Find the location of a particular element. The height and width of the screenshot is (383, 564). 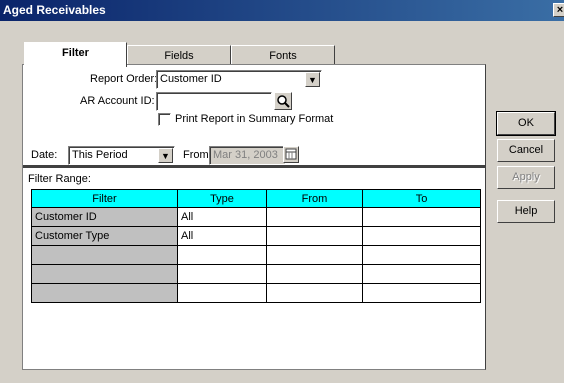

filter-range-label: Filter Range: is located at coordinates (59, 179).